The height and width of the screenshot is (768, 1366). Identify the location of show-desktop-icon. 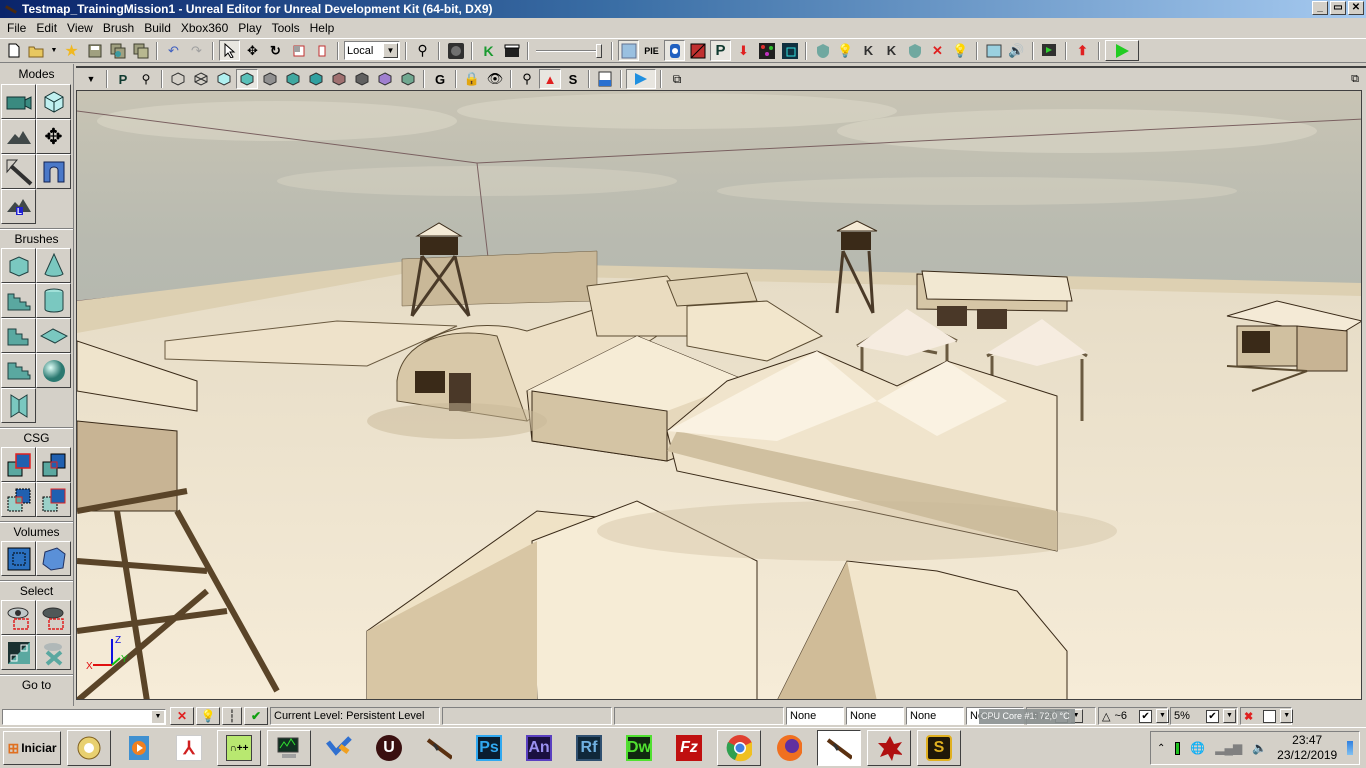
(1350, 748).